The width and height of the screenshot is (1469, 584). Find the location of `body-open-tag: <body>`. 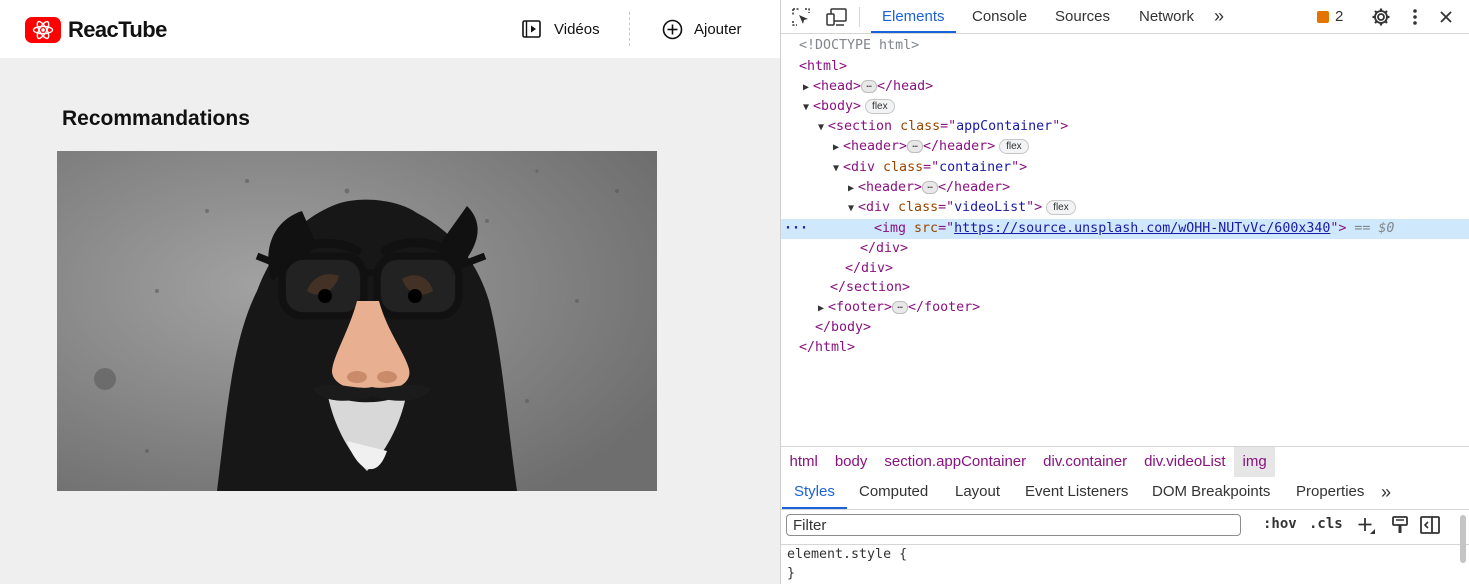

body-open-tag: <body> is located at coordinates (837, 106).